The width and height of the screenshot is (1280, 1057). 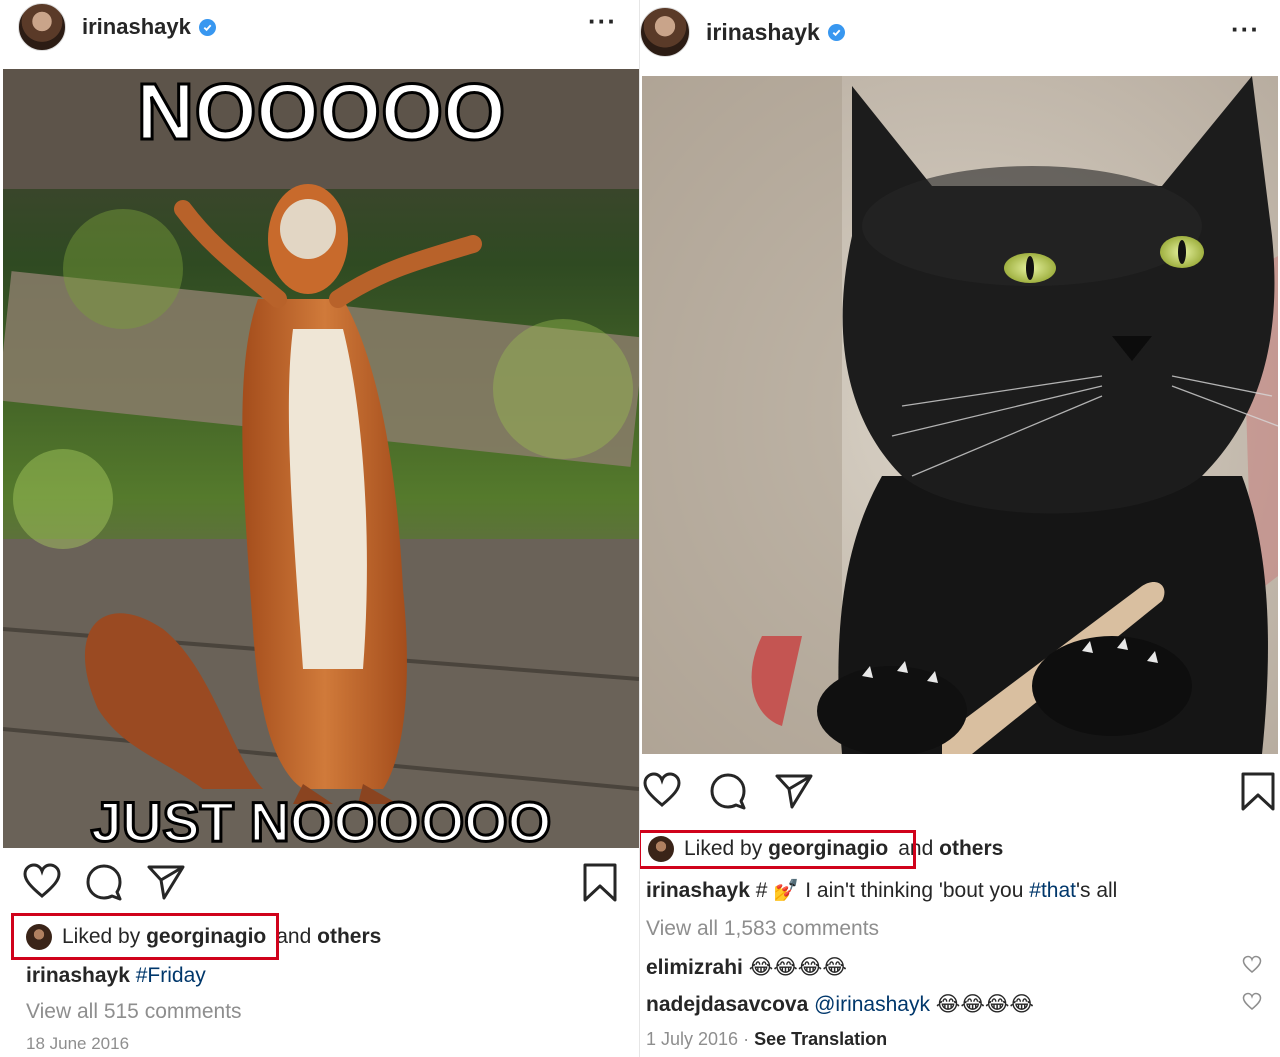 What do you see at coordinates (694, 967) in the screenshot?
I see `comment-user: elimizrahi` at bounding box center [694, 967].